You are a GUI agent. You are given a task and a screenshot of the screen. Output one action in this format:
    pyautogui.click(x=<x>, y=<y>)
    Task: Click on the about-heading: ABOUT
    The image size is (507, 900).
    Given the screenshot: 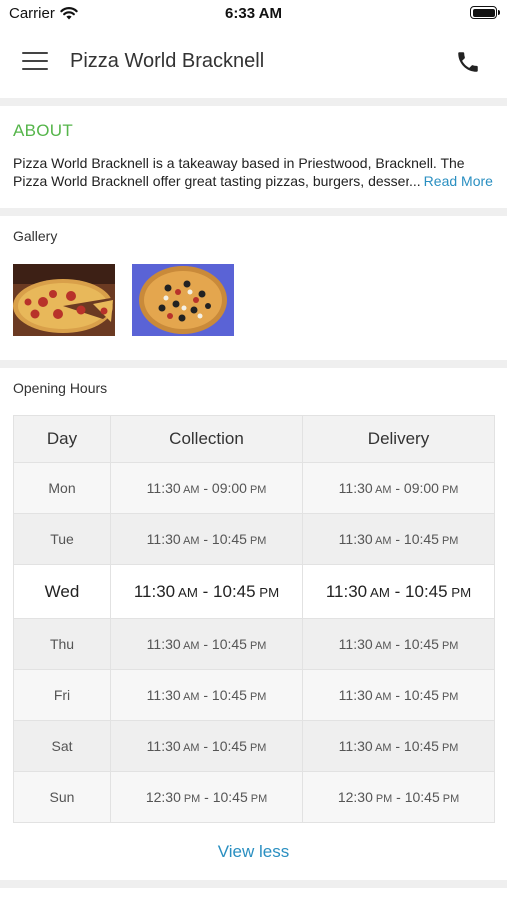 What is the action you would take?
    pyautogui.click(x=43, y=130)
    